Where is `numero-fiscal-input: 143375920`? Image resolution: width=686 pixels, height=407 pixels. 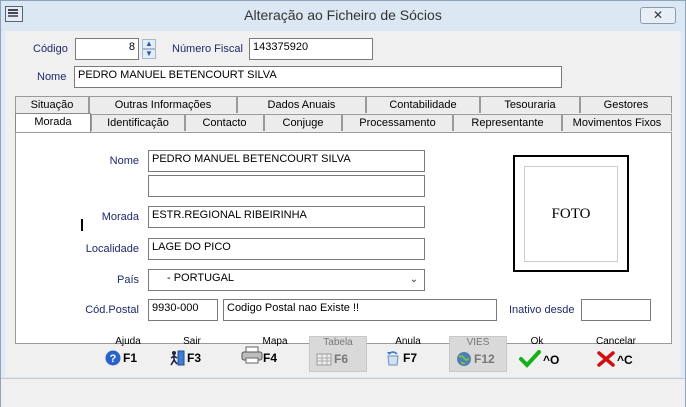 numero-fiscal-input: 143375920 is located at coordinates (311, 49).